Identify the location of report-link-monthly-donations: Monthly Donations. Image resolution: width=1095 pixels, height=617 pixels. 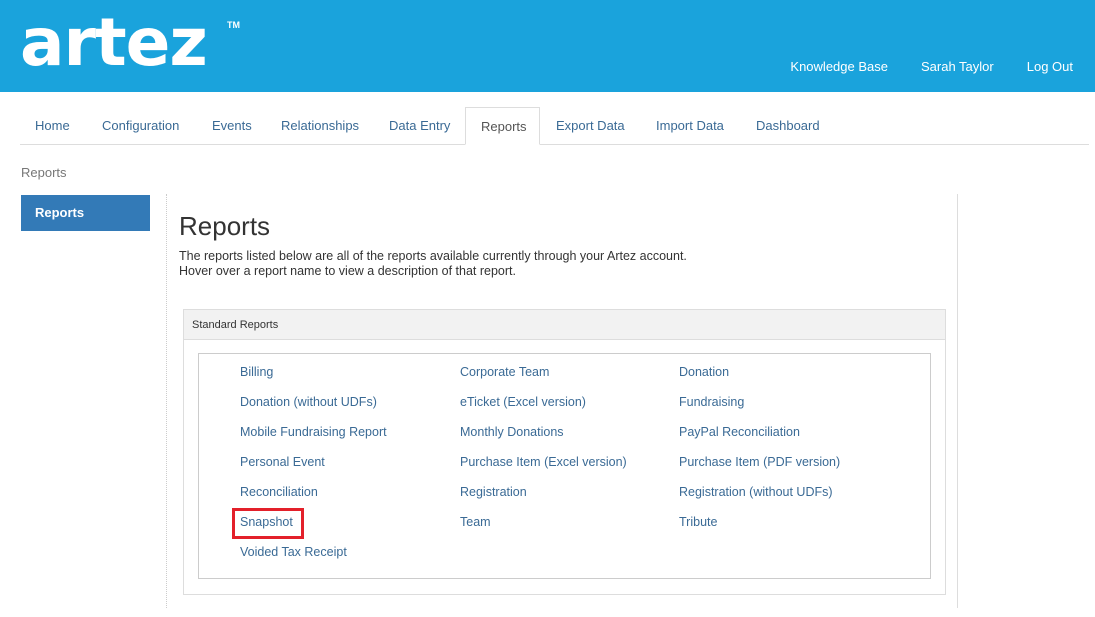
(512, 432).